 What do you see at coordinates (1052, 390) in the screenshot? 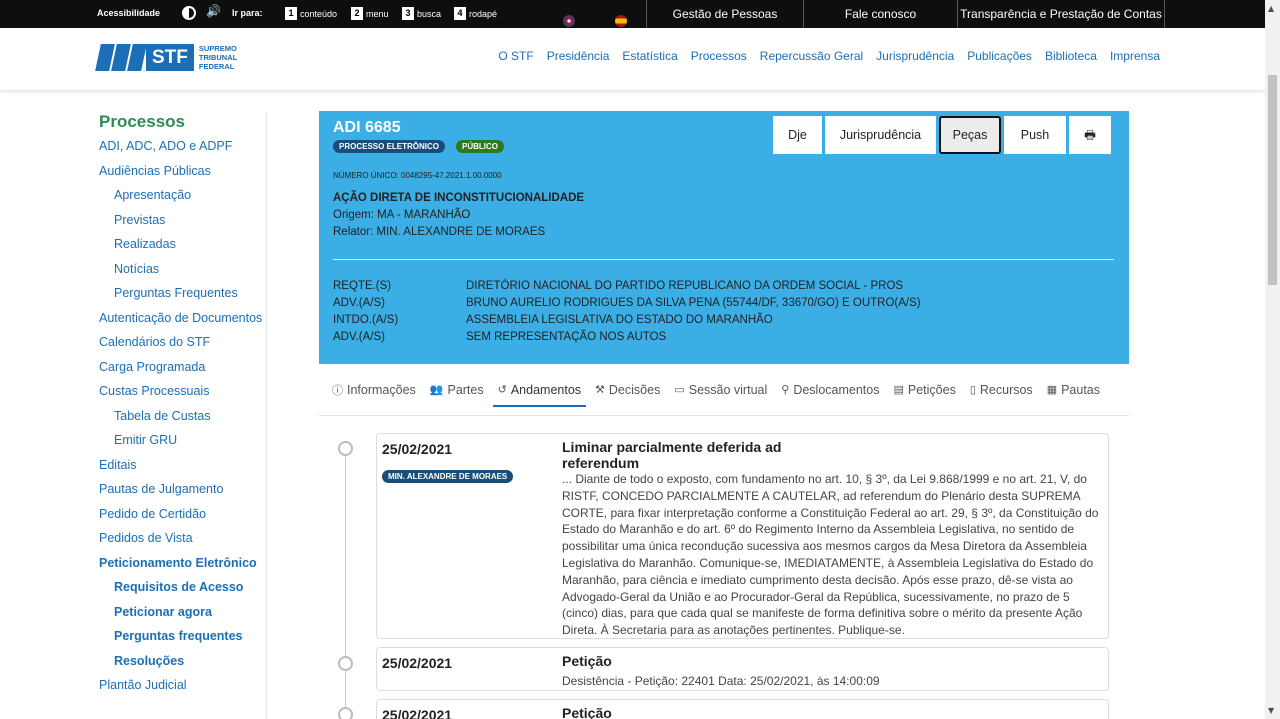
I see `calendar-icon: ▦` at bounding box center [1052, 390].